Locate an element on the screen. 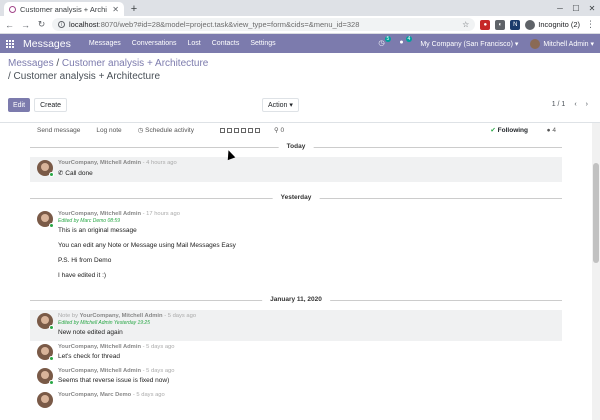 Image resolution: width=600 pixels, height=420 pixels. tab-title: Customer analysis + Archi is located at coordinates (63, 9).